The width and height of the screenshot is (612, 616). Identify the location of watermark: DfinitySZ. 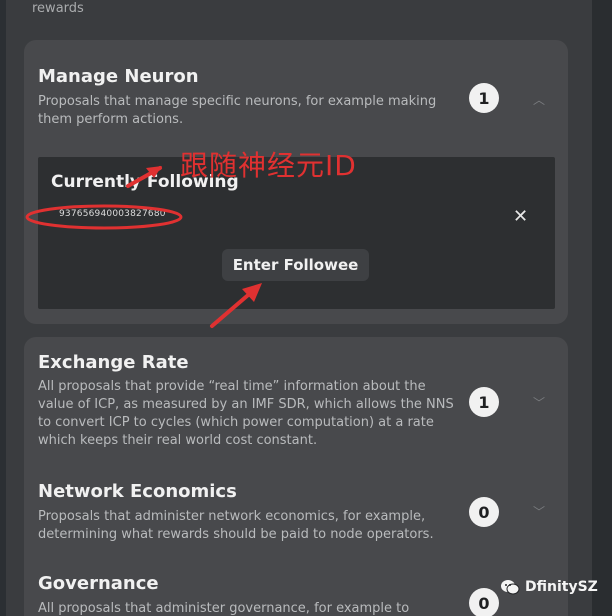
(549, 587).